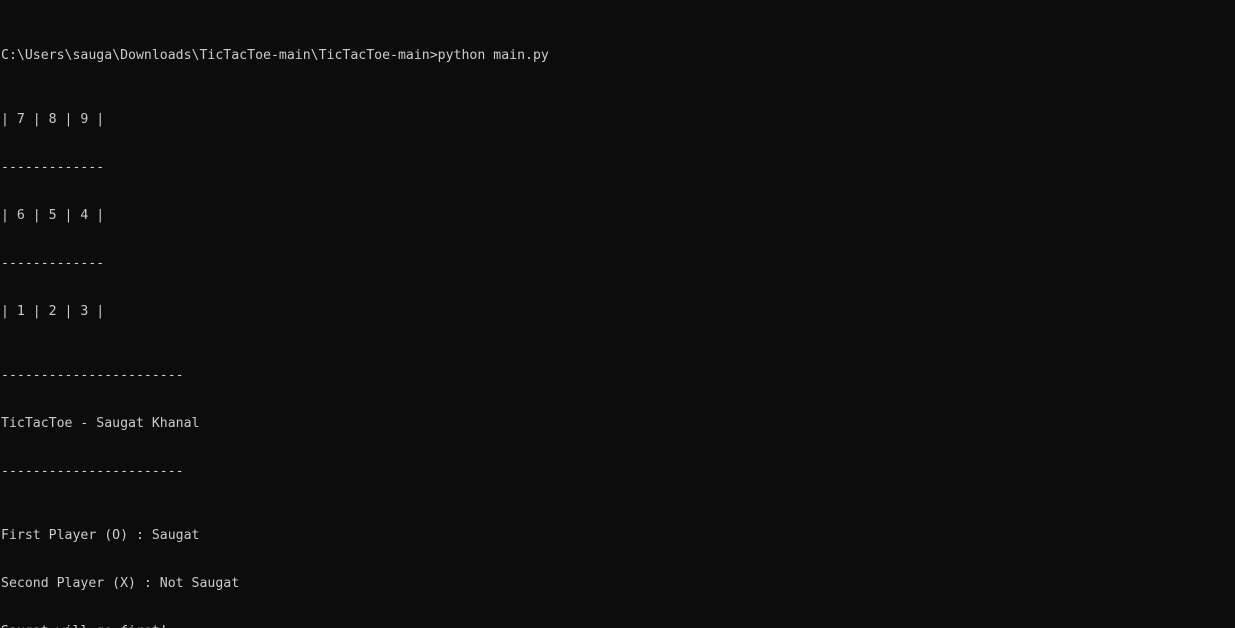  Describe the element at coordinates (53, 311) in the screenshot. I see `reference-board-row-bottom: | 1 | 2 | 3 |` at that location.